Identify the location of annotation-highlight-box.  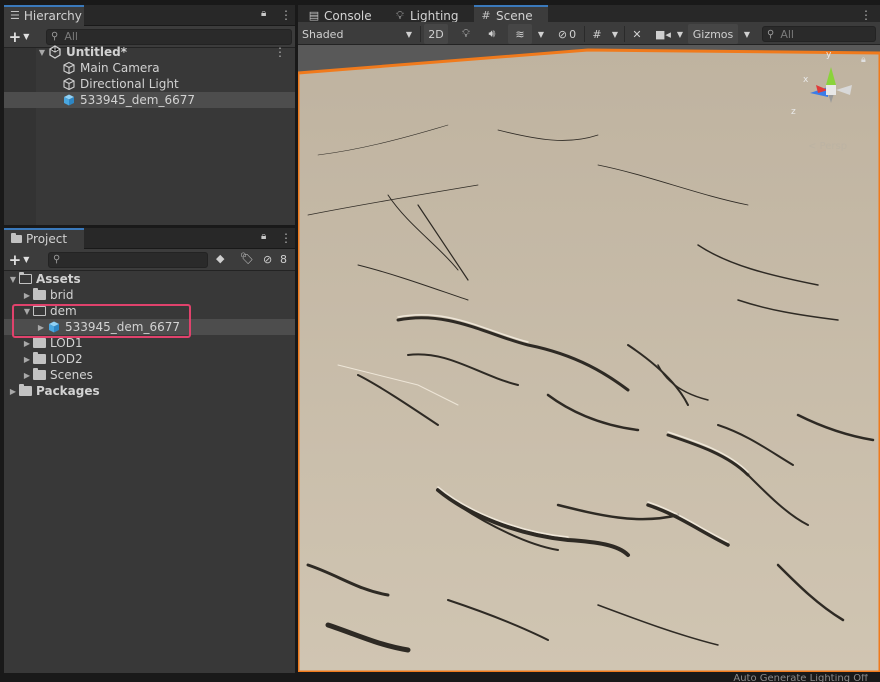
(101, 321).